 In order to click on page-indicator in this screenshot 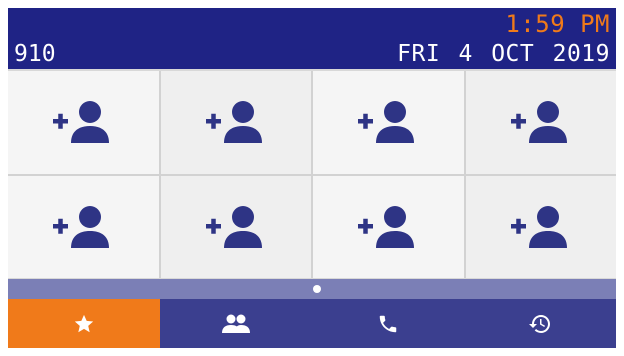, I will do `click(312, 289)`.